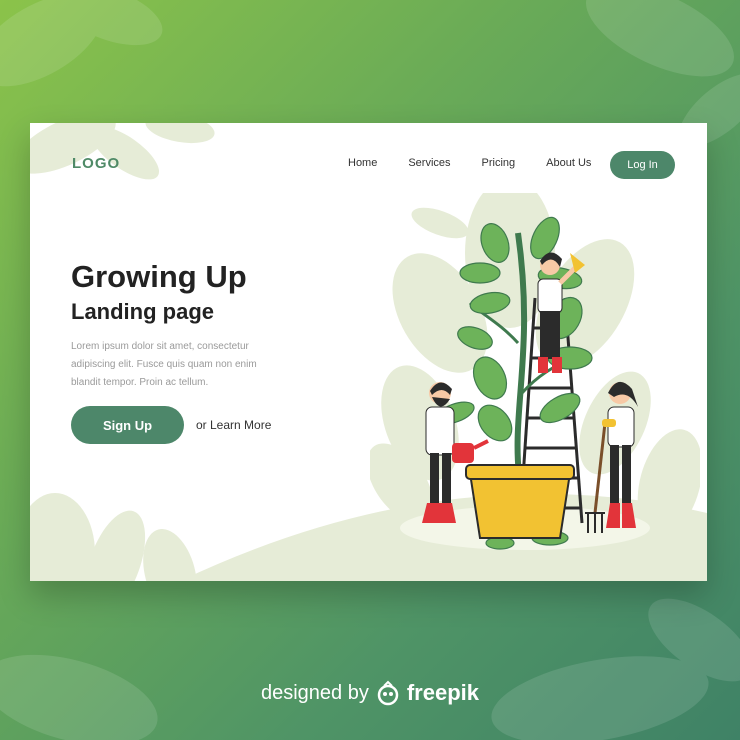  What do you see at coordinates (362, 163) in the screenshot?
I see `nav-home: Home` at bounding box center [362, 163].